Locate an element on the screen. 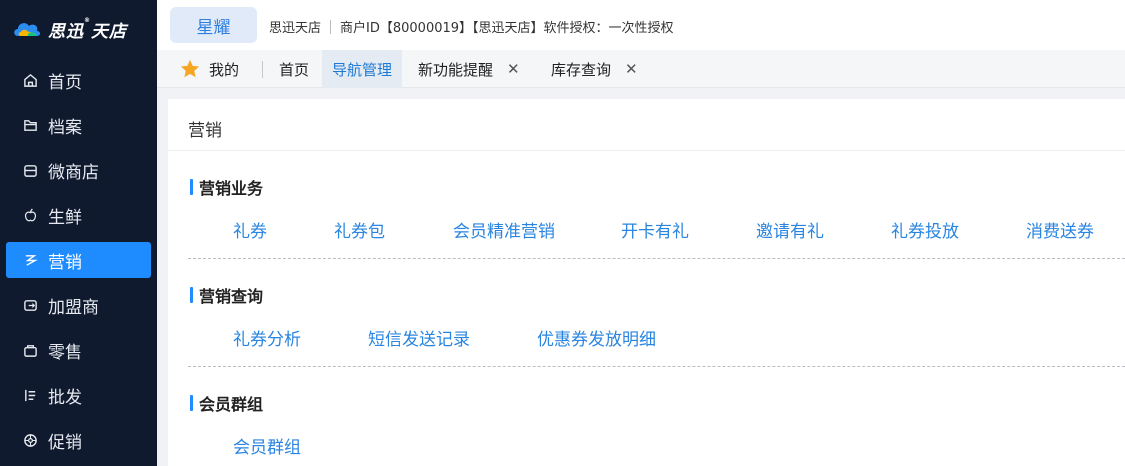 The width and height of the screenshot is (1125, 466). tab-home: 首页 is located at coordinates (294, 69).